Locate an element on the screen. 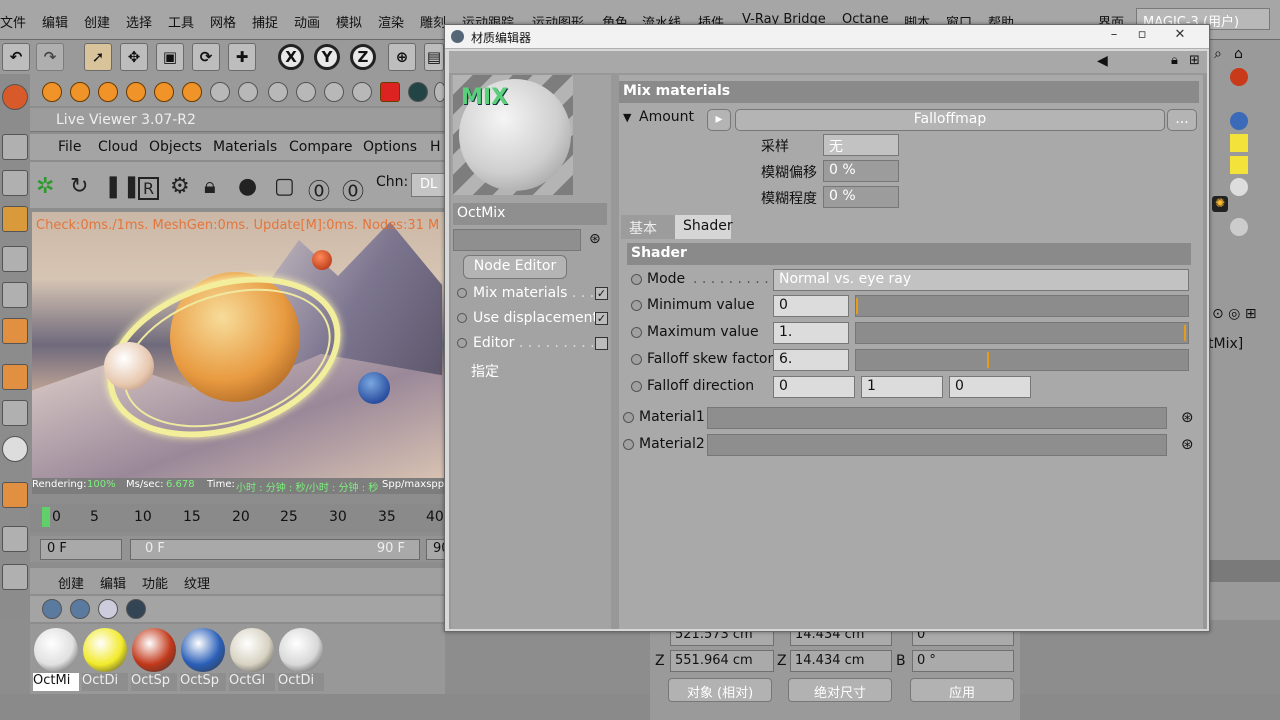 This screenshot has height=720, width=1280. lv-menu-file: File is located at coordinates (69, 147).